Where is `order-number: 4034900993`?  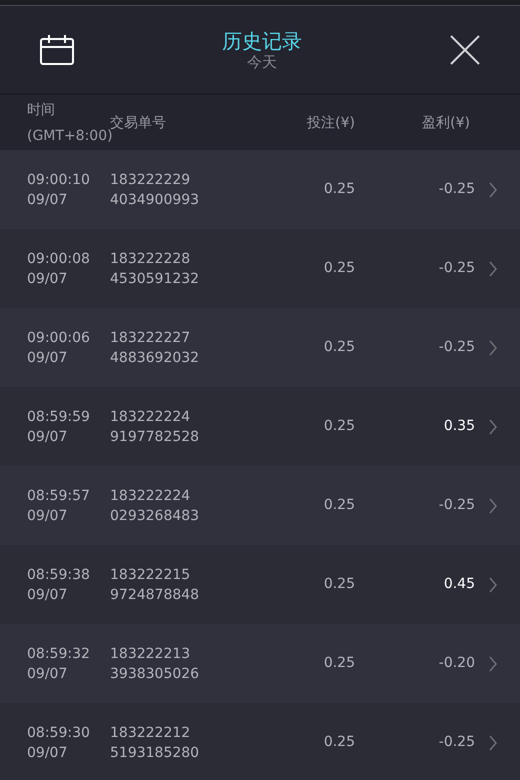 order-number: 4034900993 is located at coordinates (155, 200).